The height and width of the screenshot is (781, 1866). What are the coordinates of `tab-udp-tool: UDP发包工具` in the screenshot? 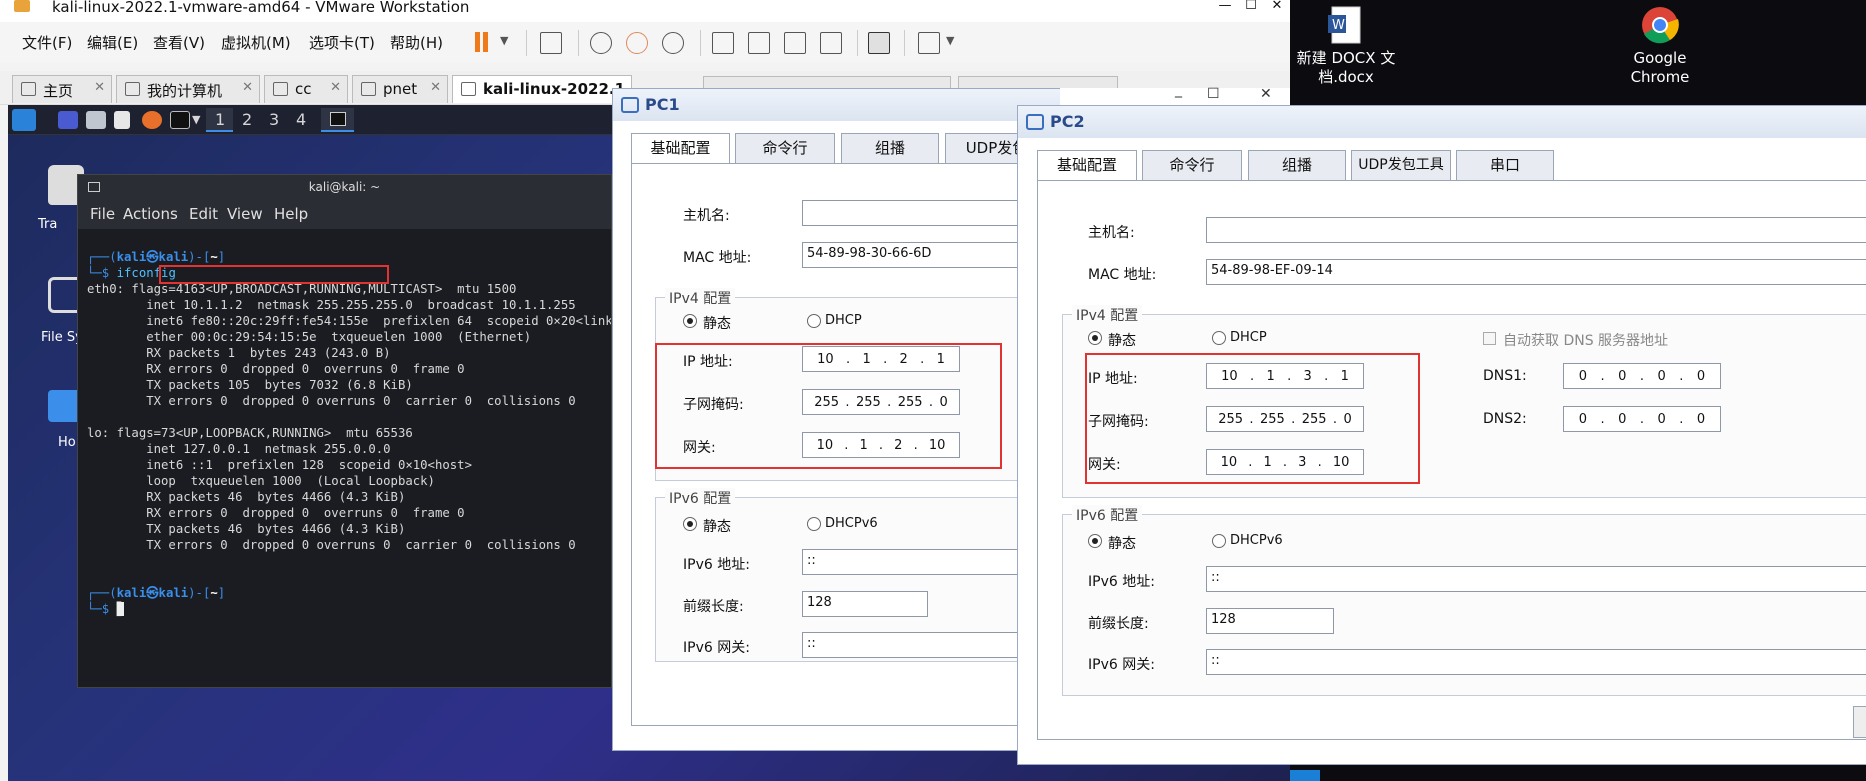 It's located at (1401, 165).